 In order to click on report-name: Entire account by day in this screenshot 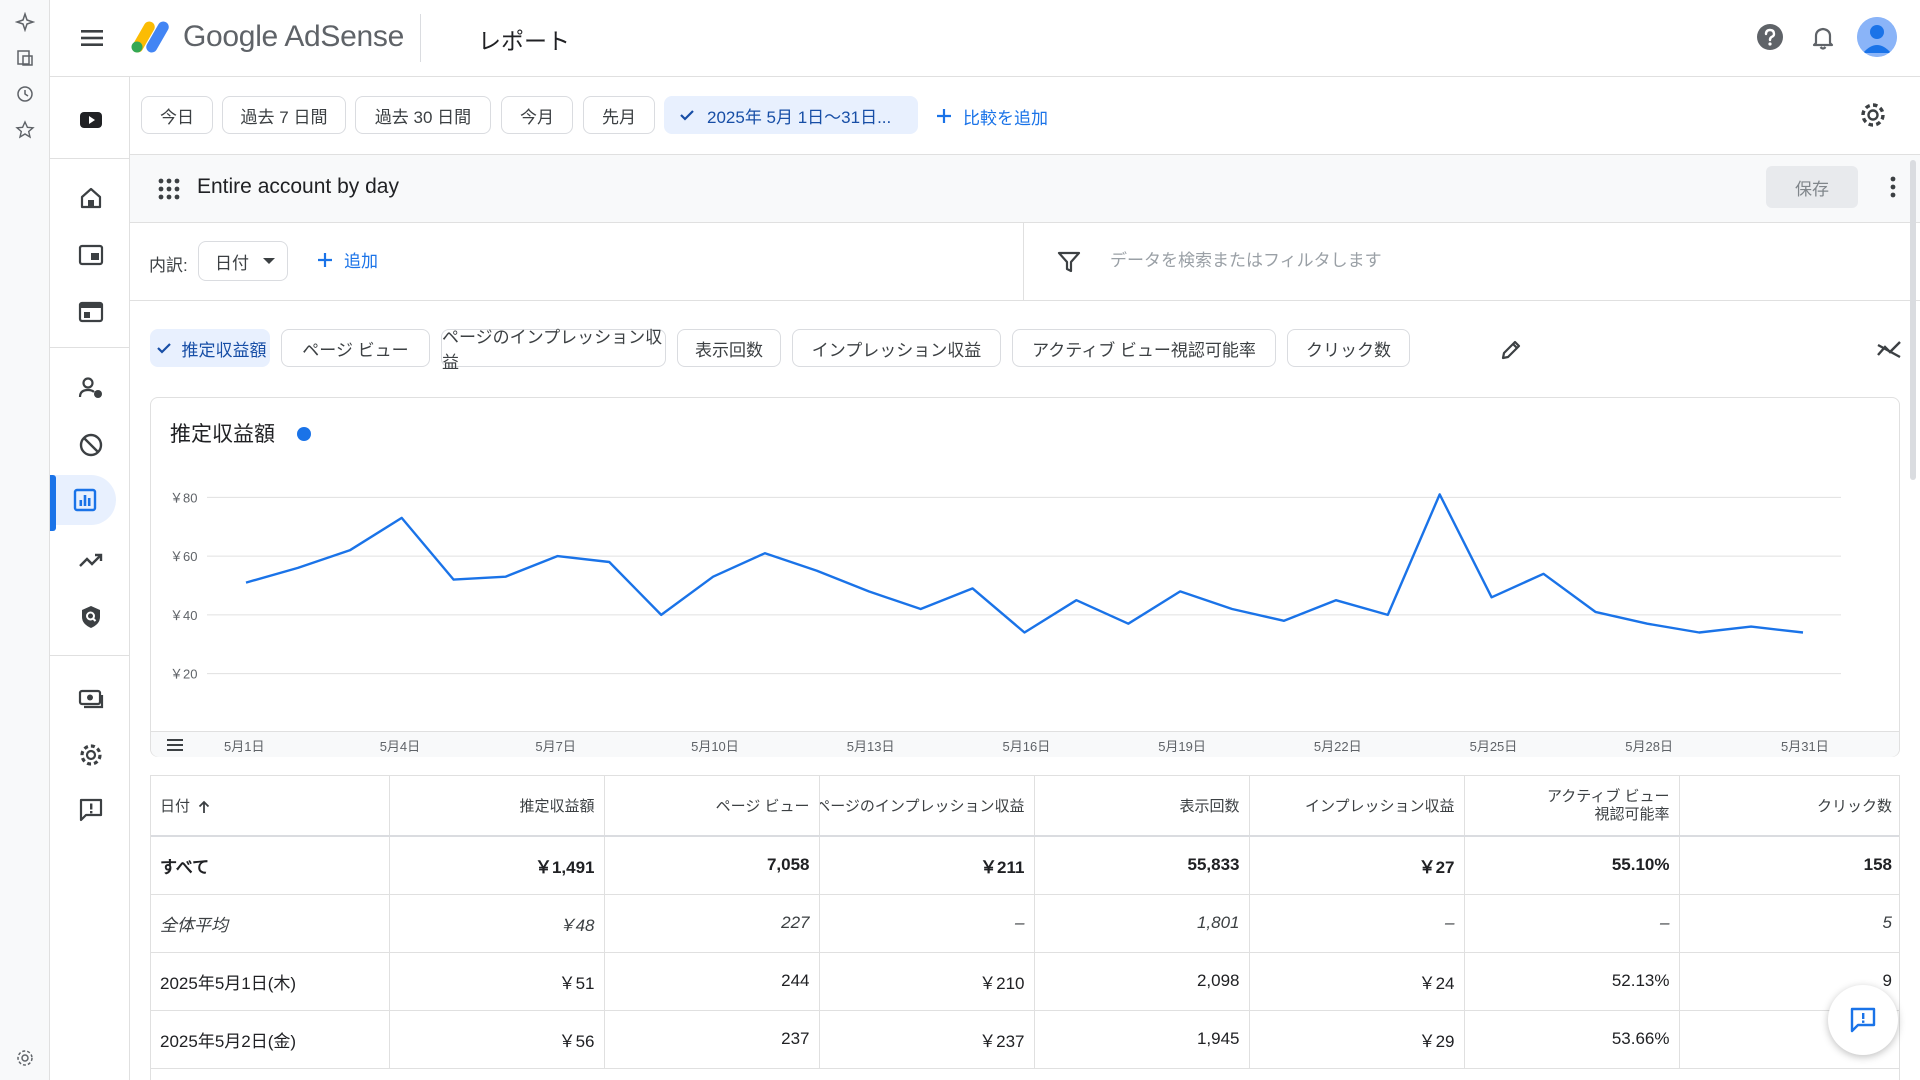, I will do `click(298, 187)`.